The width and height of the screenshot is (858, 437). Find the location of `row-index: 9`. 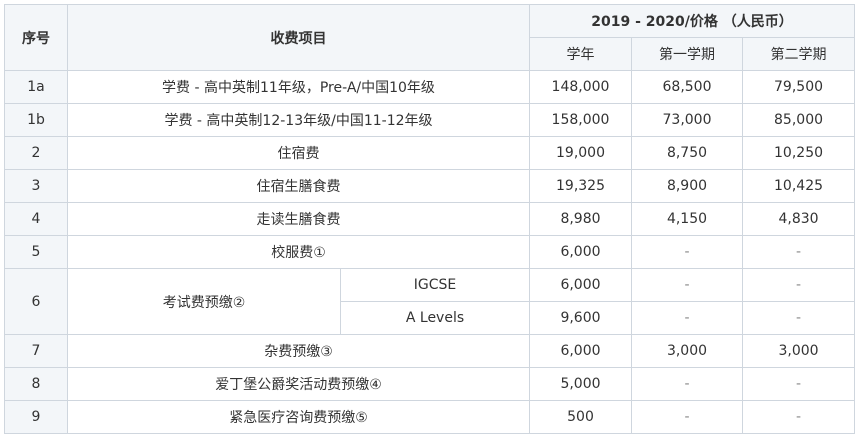

row-index: 9 is located at coordinates (36, 417).